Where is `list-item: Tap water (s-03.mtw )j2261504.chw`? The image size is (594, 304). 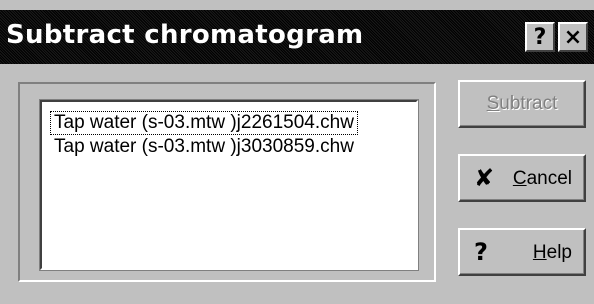
list-item: Tap water (s-03.mtw )j2261504.chw is located at coordinates (204, 123).